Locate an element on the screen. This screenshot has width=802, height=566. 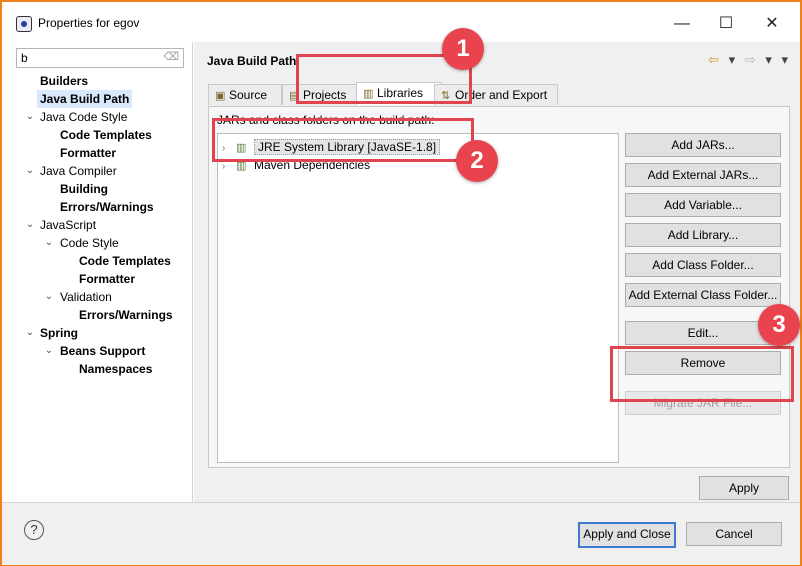
tree-item-building: Building is located at coordinates (84, 189).